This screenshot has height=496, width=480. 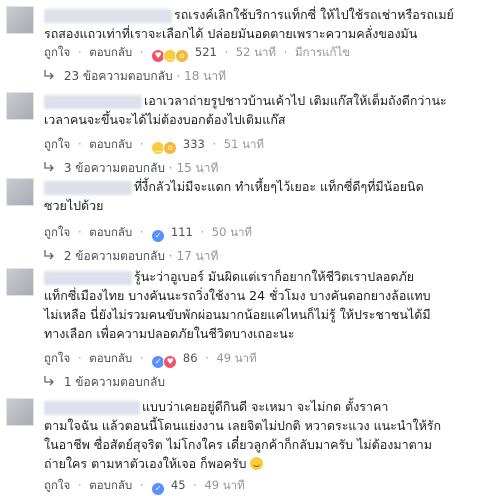 What do you see at coordinates (197, 168) in the screenshot?
I see `replies-time: 15 นาที` at bounding box center [197, 168].